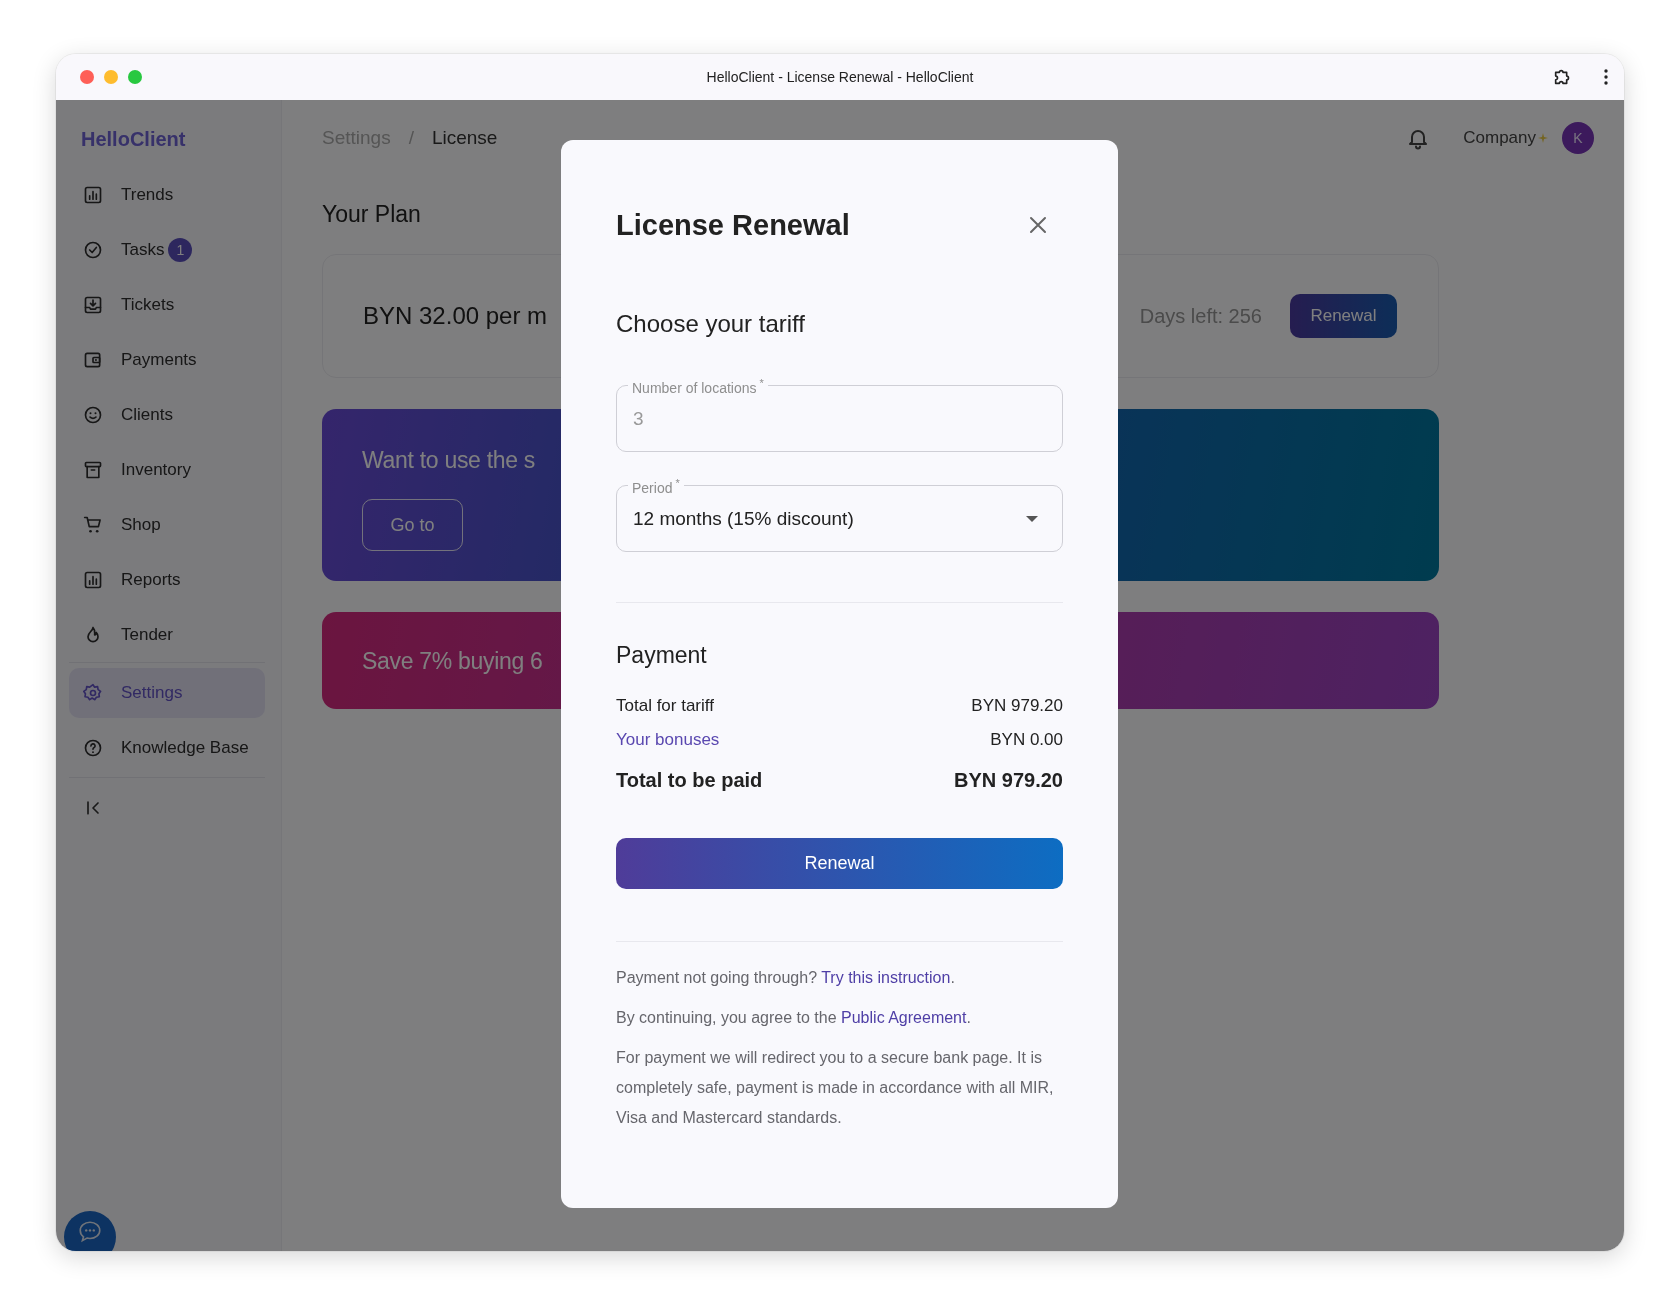 Image resolution: width=1680 pixels, height=1306 pixels. What do you see at coordinates (904, 1017) in the screenshot?
I see `note-link: Public Agreement` at bounding box center [904, 1017].